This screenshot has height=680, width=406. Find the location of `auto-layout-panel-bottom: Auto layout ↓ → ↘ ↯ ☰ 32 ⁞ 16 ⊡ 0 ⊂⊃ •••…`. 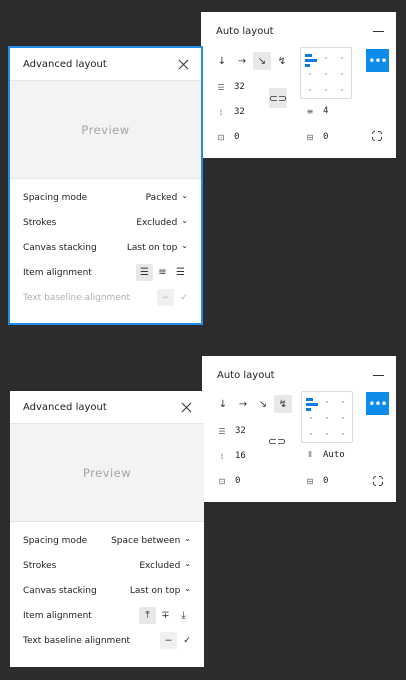

auto-layout-panel-bottom: Auto layout ↓ → ↘ ↯ ☰ 32 ⁞ 16 ⊡ 0 ⊂⊃ •••… is located at coordinates (299, 429).